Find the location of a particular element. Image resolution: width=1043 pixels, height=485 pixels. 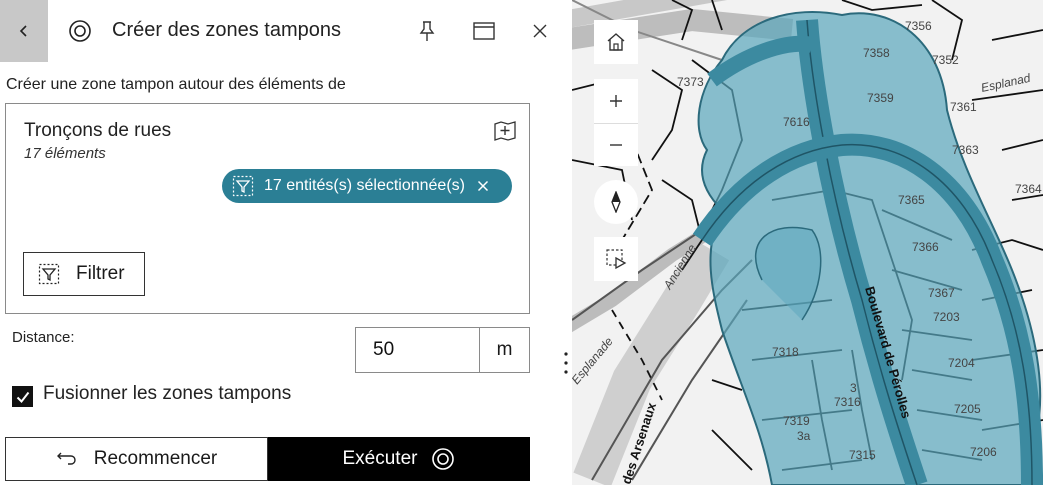

page-title: Créer des zones tampons is located at coordinates (227, 30).